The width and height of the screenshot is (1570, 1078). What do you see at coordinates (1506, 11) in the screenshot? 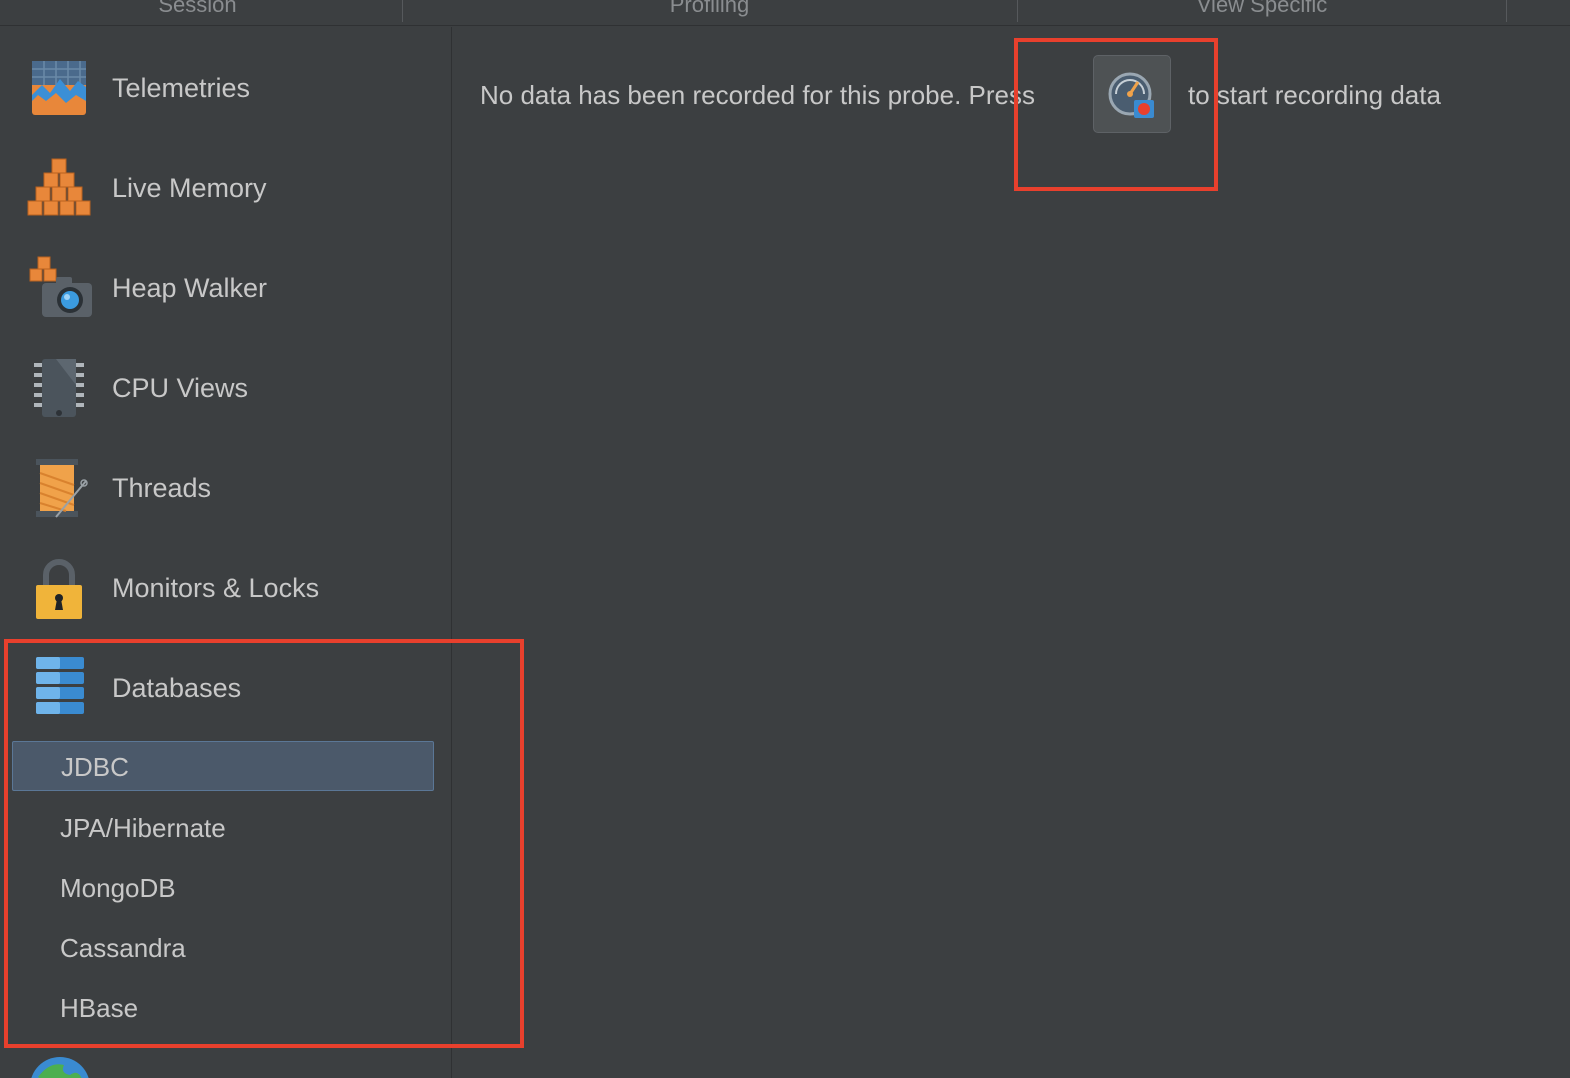
I see `toolbar-group-separator` at bounding box center [1506, 11].